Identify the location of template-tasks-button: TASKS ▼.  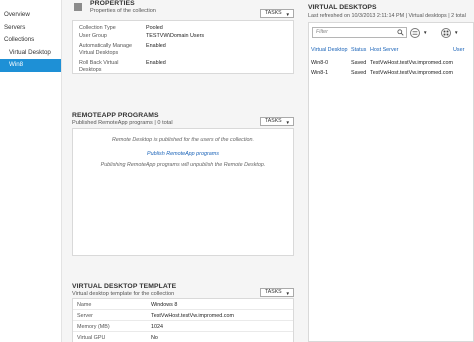
(277, 292).